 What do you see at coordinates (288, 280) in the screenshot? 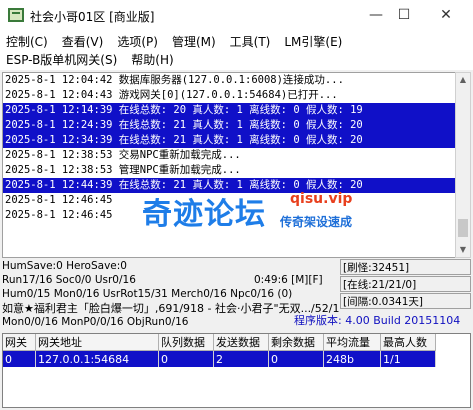
I see `status-time: 0:49:6 [M][F]` at bounding box center [288, 280].